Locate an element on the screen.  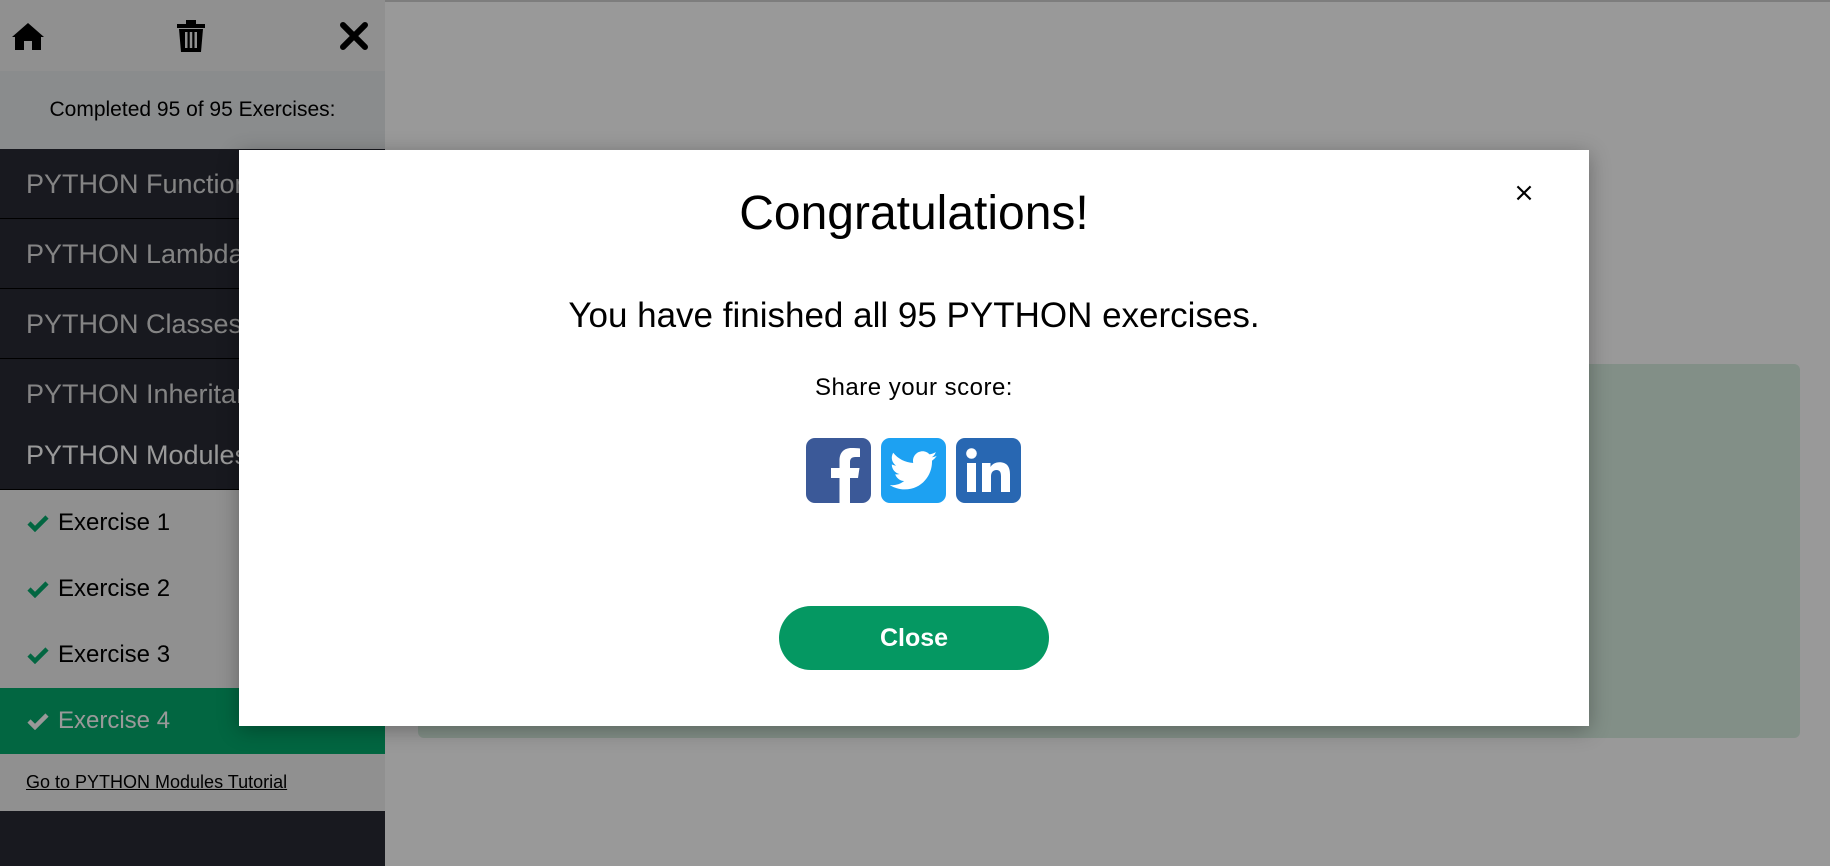
share-label: Share your score: is located at coordinates (914, 387).